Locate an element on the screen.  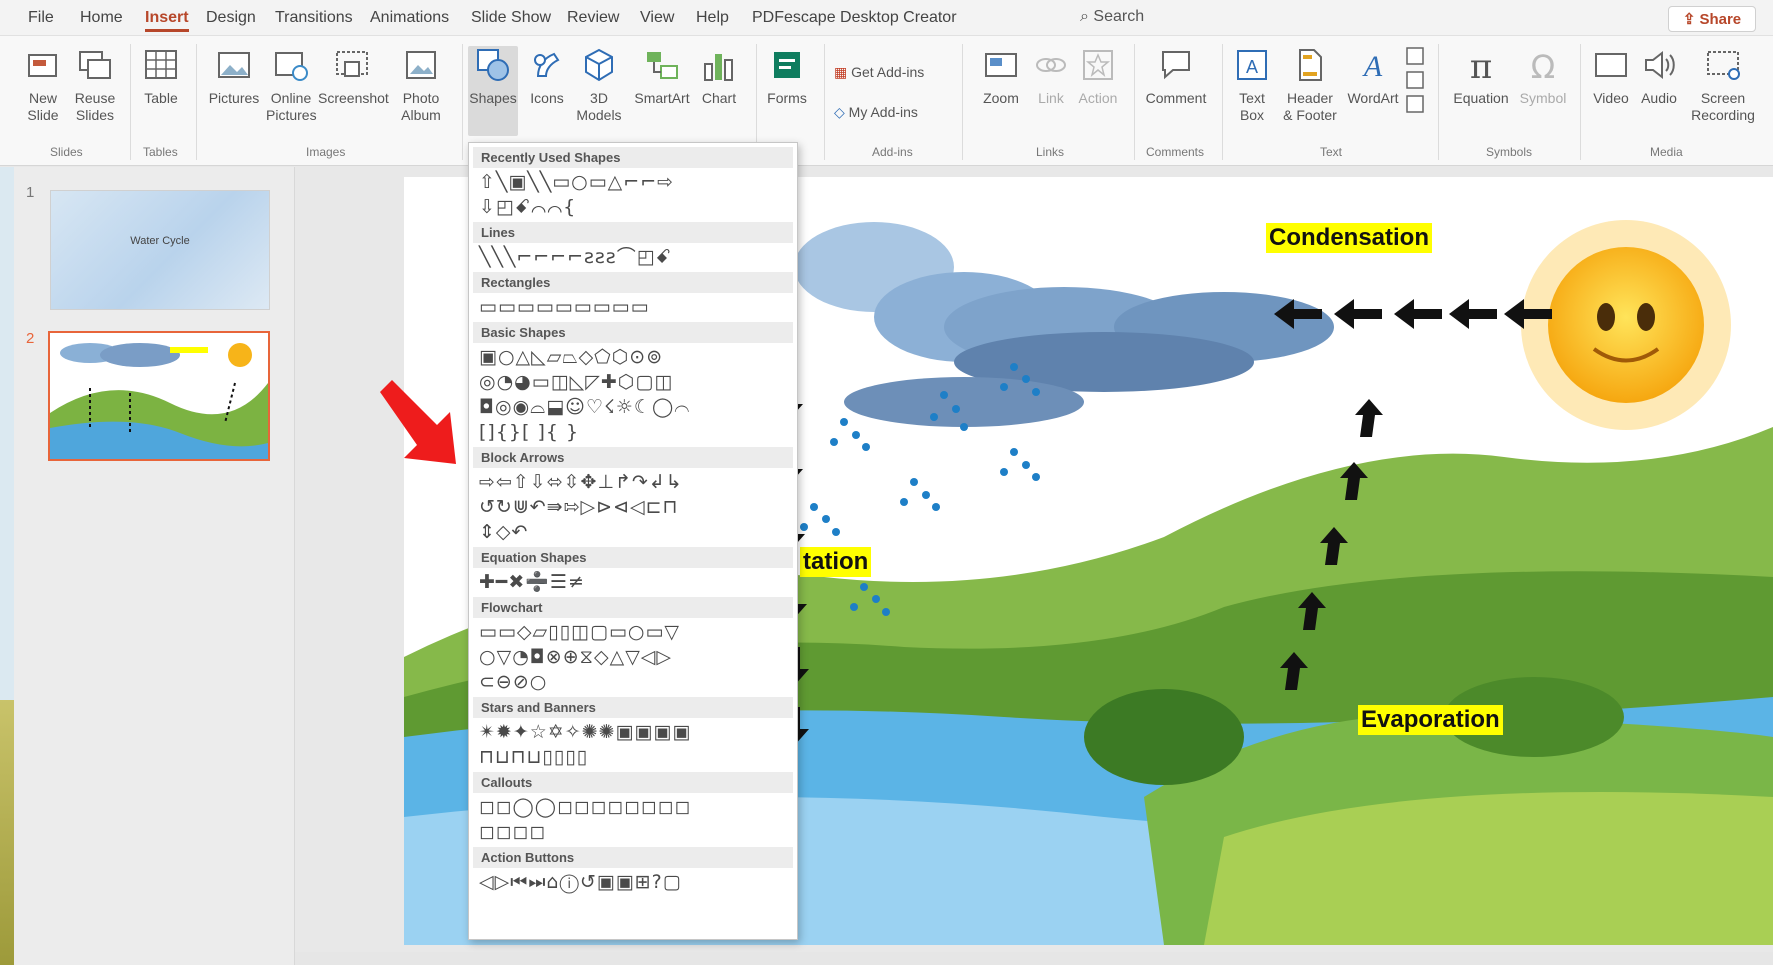
link-button: Link is located at coordinates (1051, 76).